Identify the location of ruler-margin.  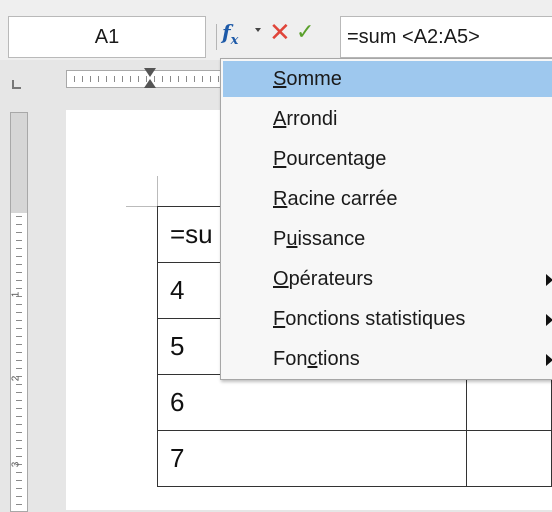
(19, 163).